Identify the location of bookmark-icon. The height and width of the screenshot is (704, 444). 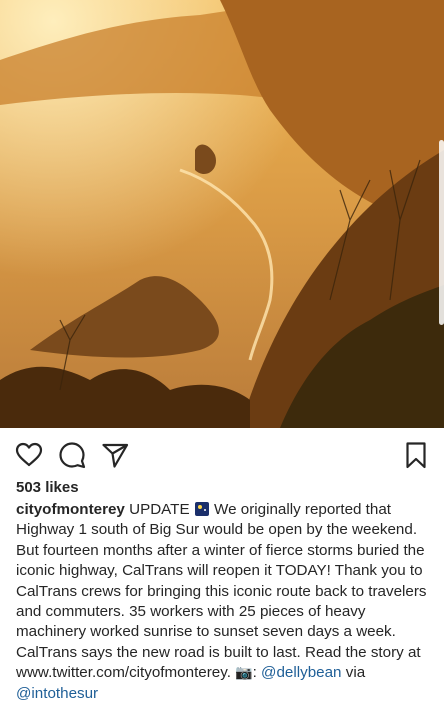
(416, 455).